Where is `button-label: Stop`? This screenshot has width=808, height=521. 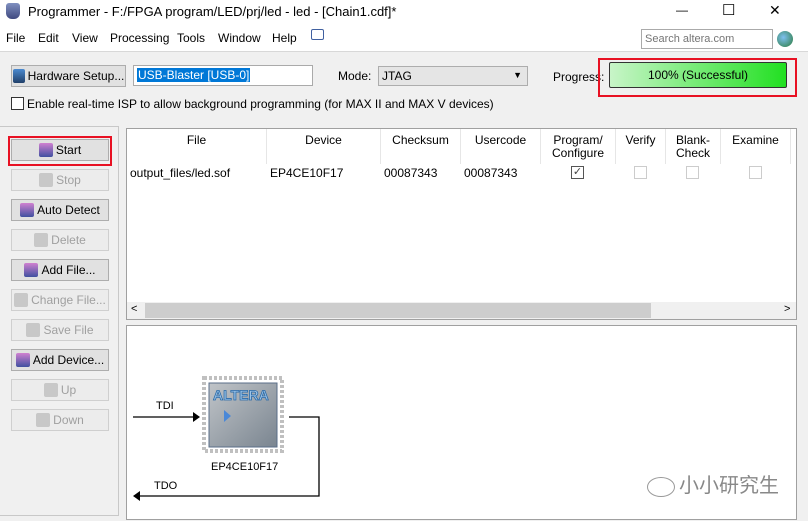 button-label: Stop is located at coordinates (68, 180).